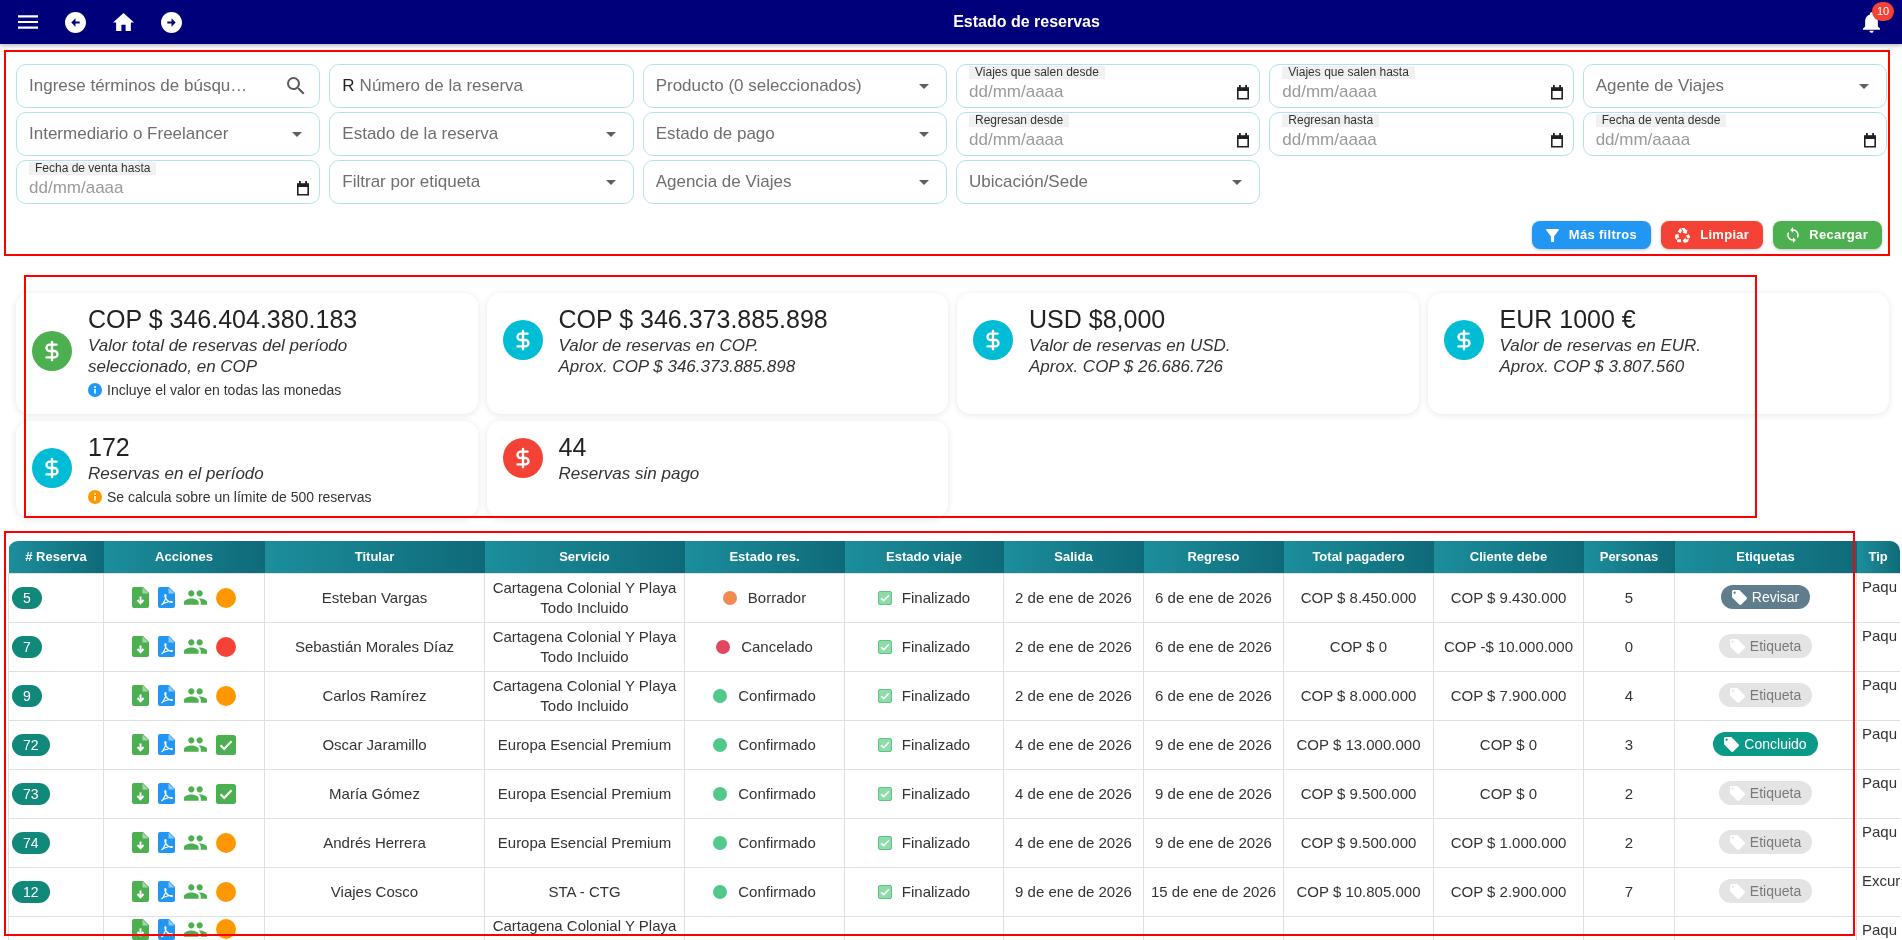 This screenshot has width=1902, height=940. What do you see at coordinates (168, 182) in the screenshot?
I see `date-field: Fecha de venta hasta dd/mm/aaaa` at bounding box center [168, 182].